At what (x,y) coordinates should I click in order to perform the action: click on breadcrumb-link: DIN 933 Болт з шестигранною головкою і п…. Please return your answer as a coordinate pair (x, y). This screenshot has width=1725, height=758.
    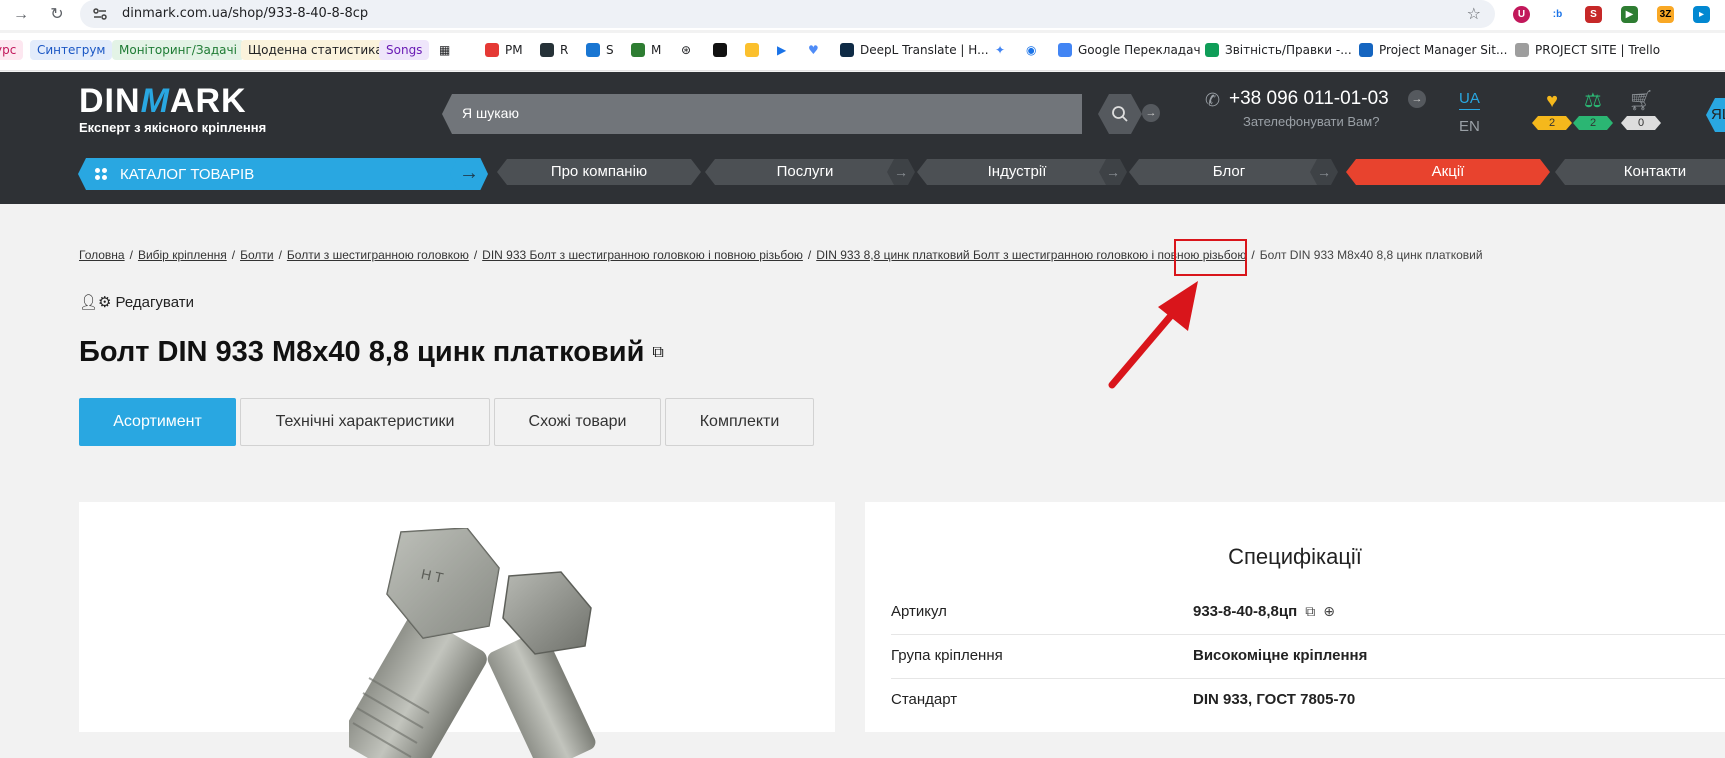
    Looking at the image, I should click on (642, 255).